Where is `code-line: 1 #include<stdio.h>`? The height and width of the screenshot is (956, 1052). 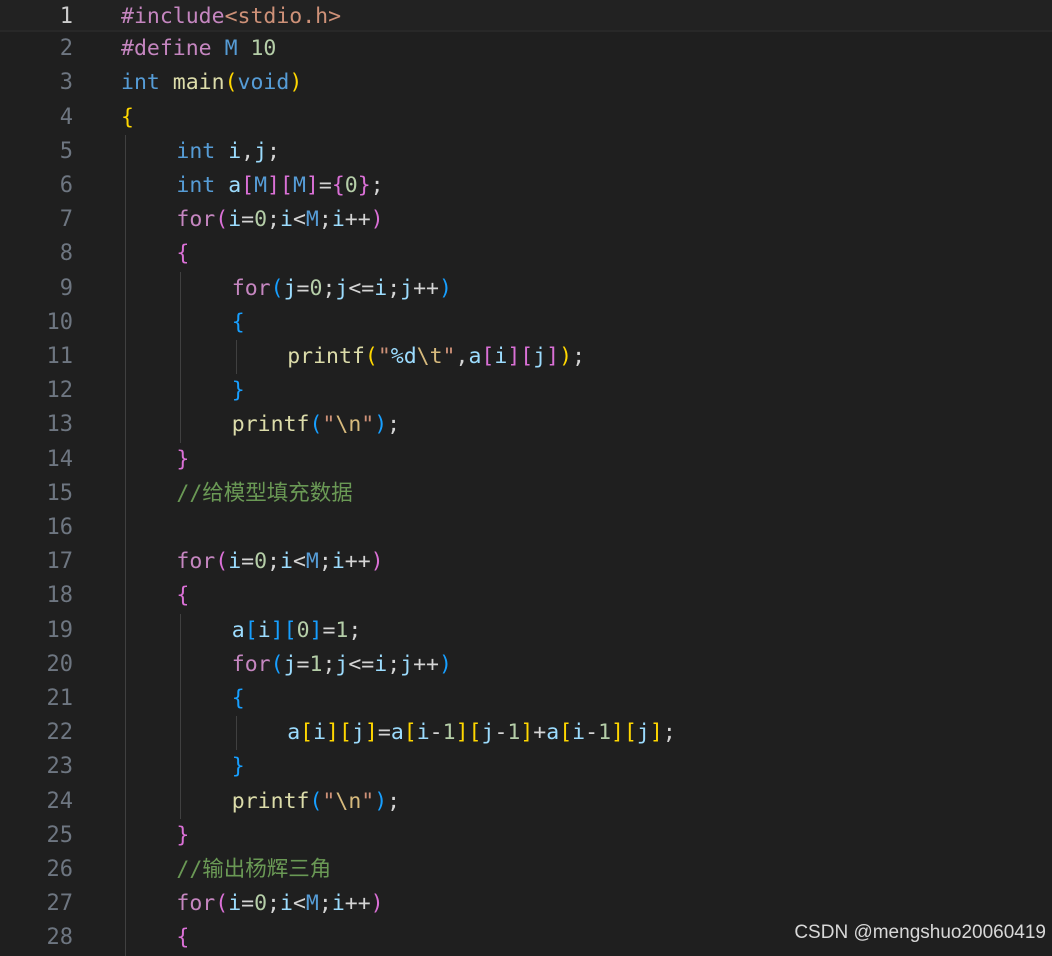 code-line: 1 #include<stdio.h> is located at coordinates (526, 16).